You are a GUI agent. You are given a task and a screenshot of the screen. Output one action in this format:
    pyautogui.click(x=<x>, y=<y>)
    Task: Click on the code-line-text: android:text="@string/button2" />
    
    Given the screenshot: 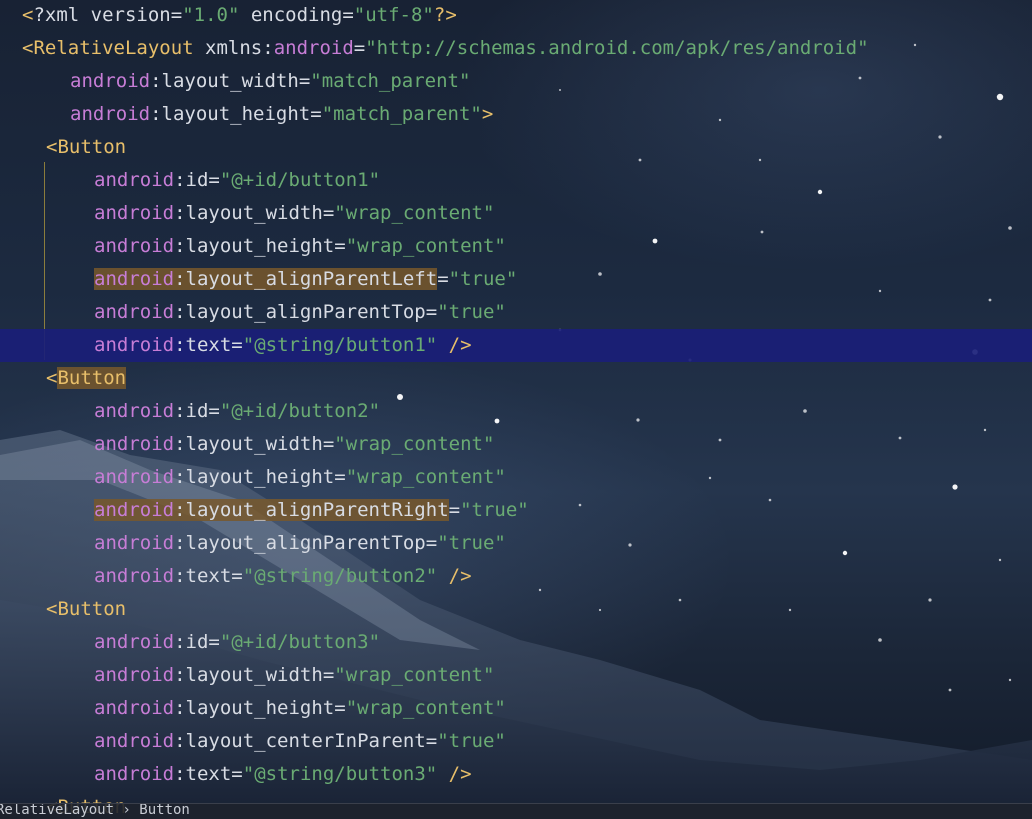 What is the action you would take?
    pyautogui.click(x=283, y=576)
    